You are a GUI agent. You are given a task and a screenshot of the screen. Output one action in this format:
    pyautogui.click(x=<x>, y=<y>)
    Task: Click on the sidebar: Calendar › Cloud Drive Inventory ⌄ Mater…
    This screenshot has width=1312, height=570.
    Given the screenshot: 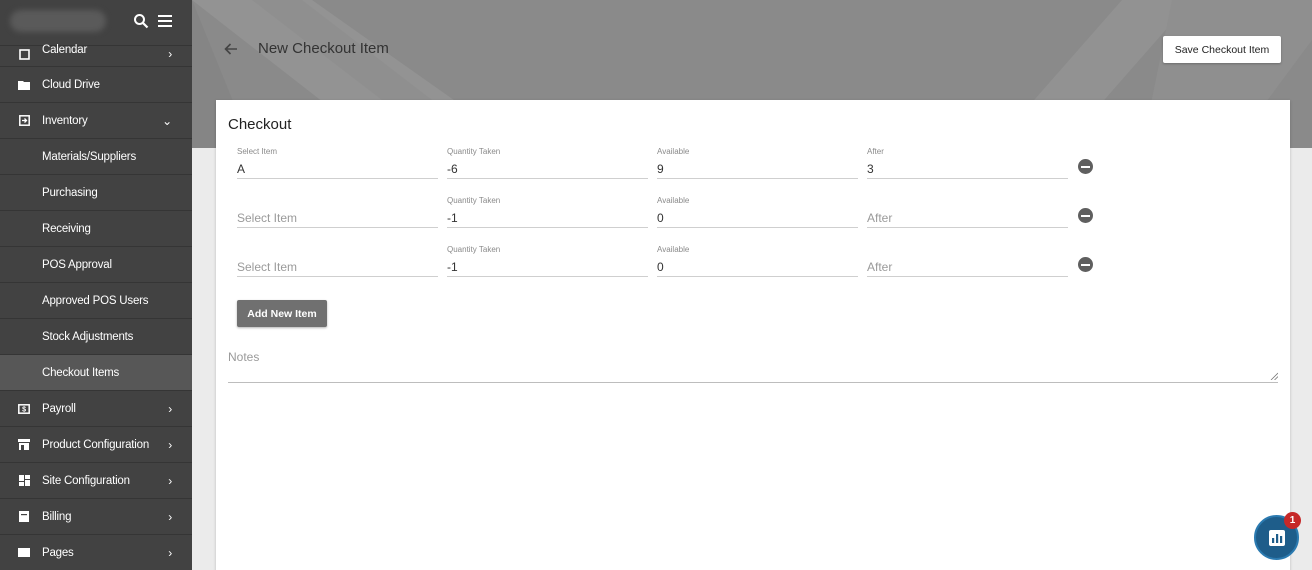 What is the action you would take?
    pyautogui.click(x=96, y=285)
    